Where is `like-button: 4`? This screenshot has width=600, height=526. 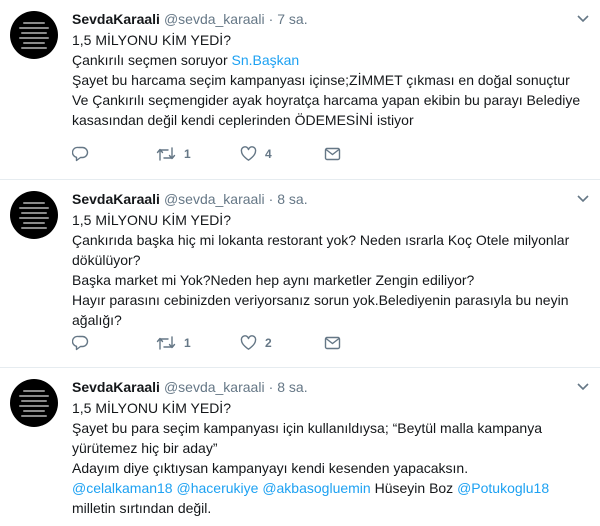
like-button: 4 is located at coordinates (282, 154).